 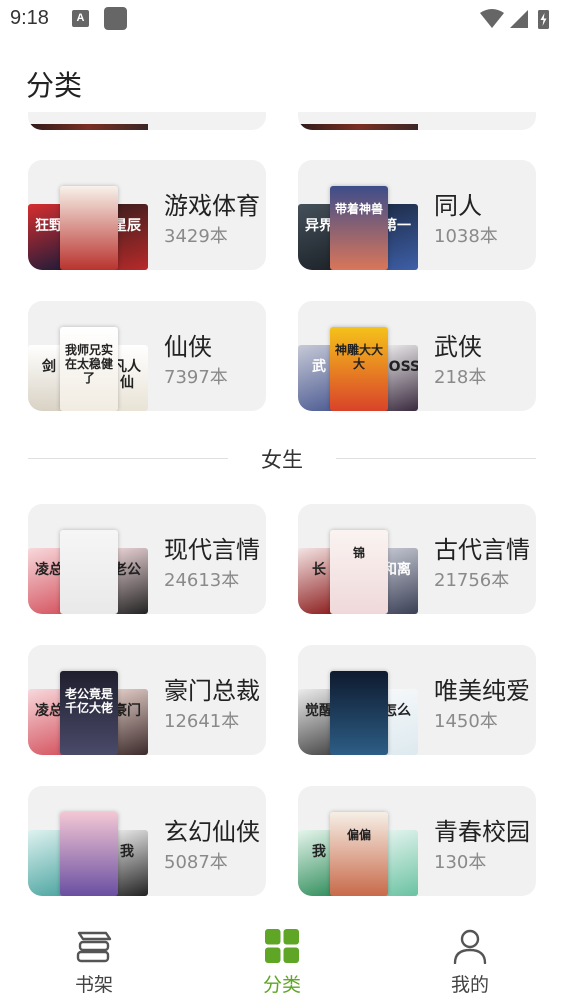 What do you see at coordinates (80, 18) in the screenshot?
I see `notification-a-icon: A` at bounding box center [80, 18].